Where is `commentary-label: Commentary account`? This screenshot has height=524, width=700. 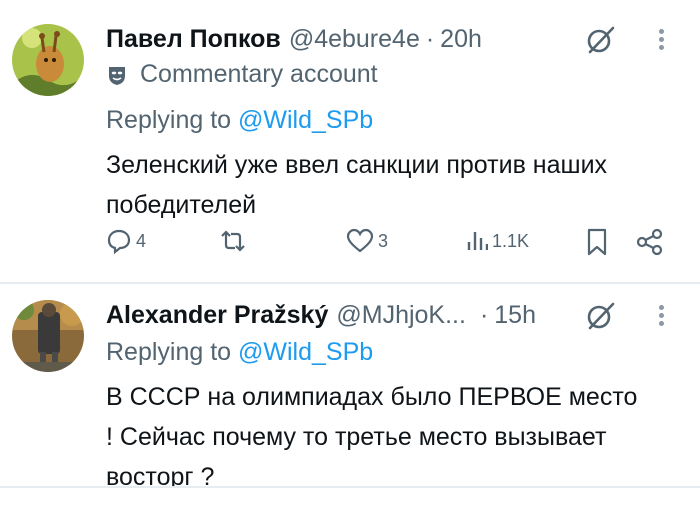 commentary-label: Commentary account is located at coordinates (259, 74).